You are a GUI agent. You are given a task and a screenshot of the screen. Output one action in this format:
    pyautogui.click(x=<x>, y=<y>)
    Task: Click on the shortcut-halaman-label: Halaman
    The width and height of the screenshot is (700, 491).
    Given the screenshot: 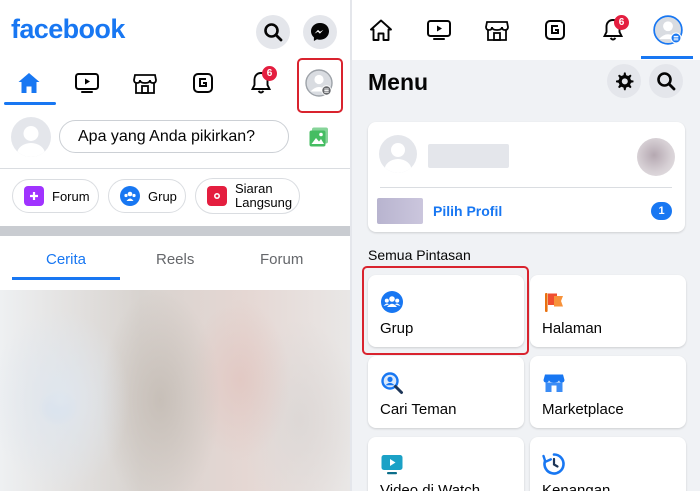 What is the action you would take?
    pyautogui.click(x=572, y=328)
    